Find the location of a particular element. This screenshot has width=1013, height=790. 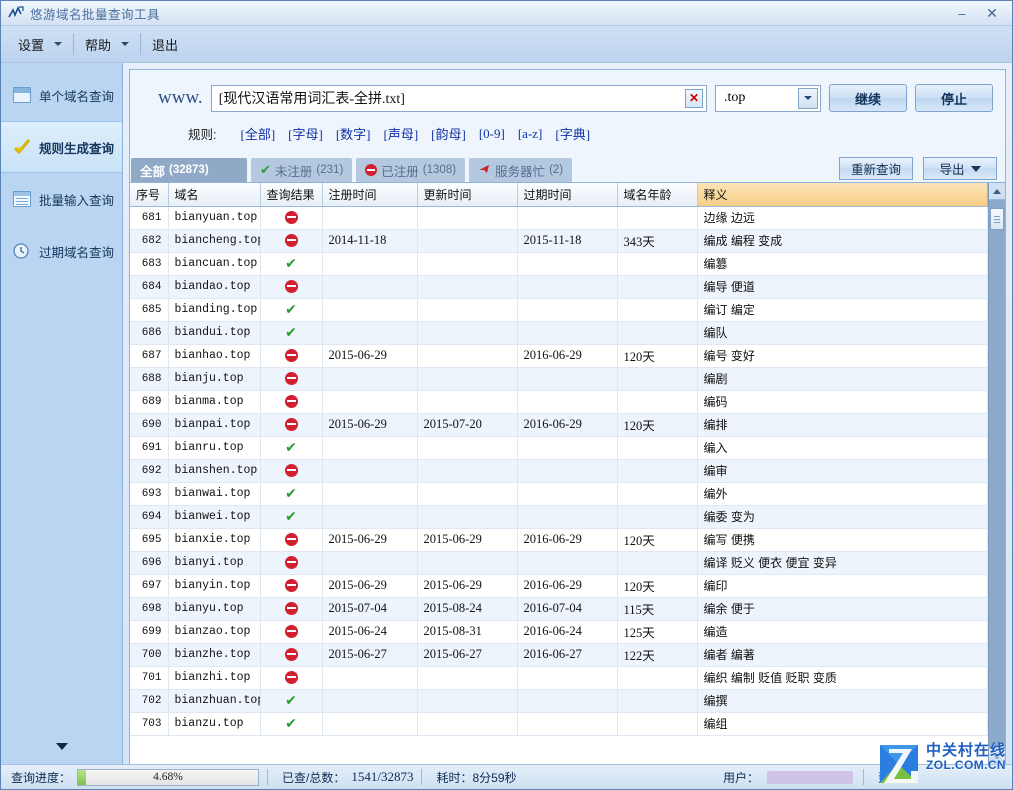

sidebar-collapse-button is located at coordinates (61, 748).